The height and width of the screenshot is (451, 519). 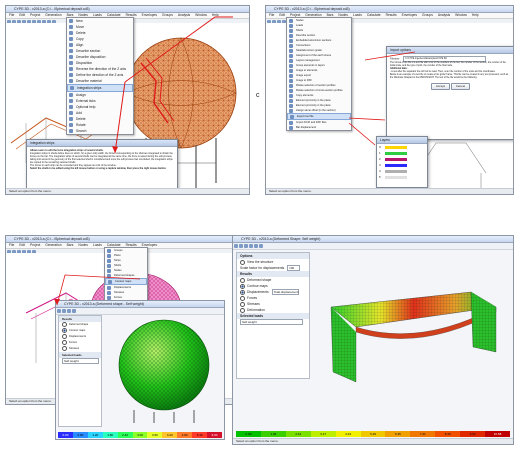 I want to click on legend-value: 4.20, so click(x=170, y=435).